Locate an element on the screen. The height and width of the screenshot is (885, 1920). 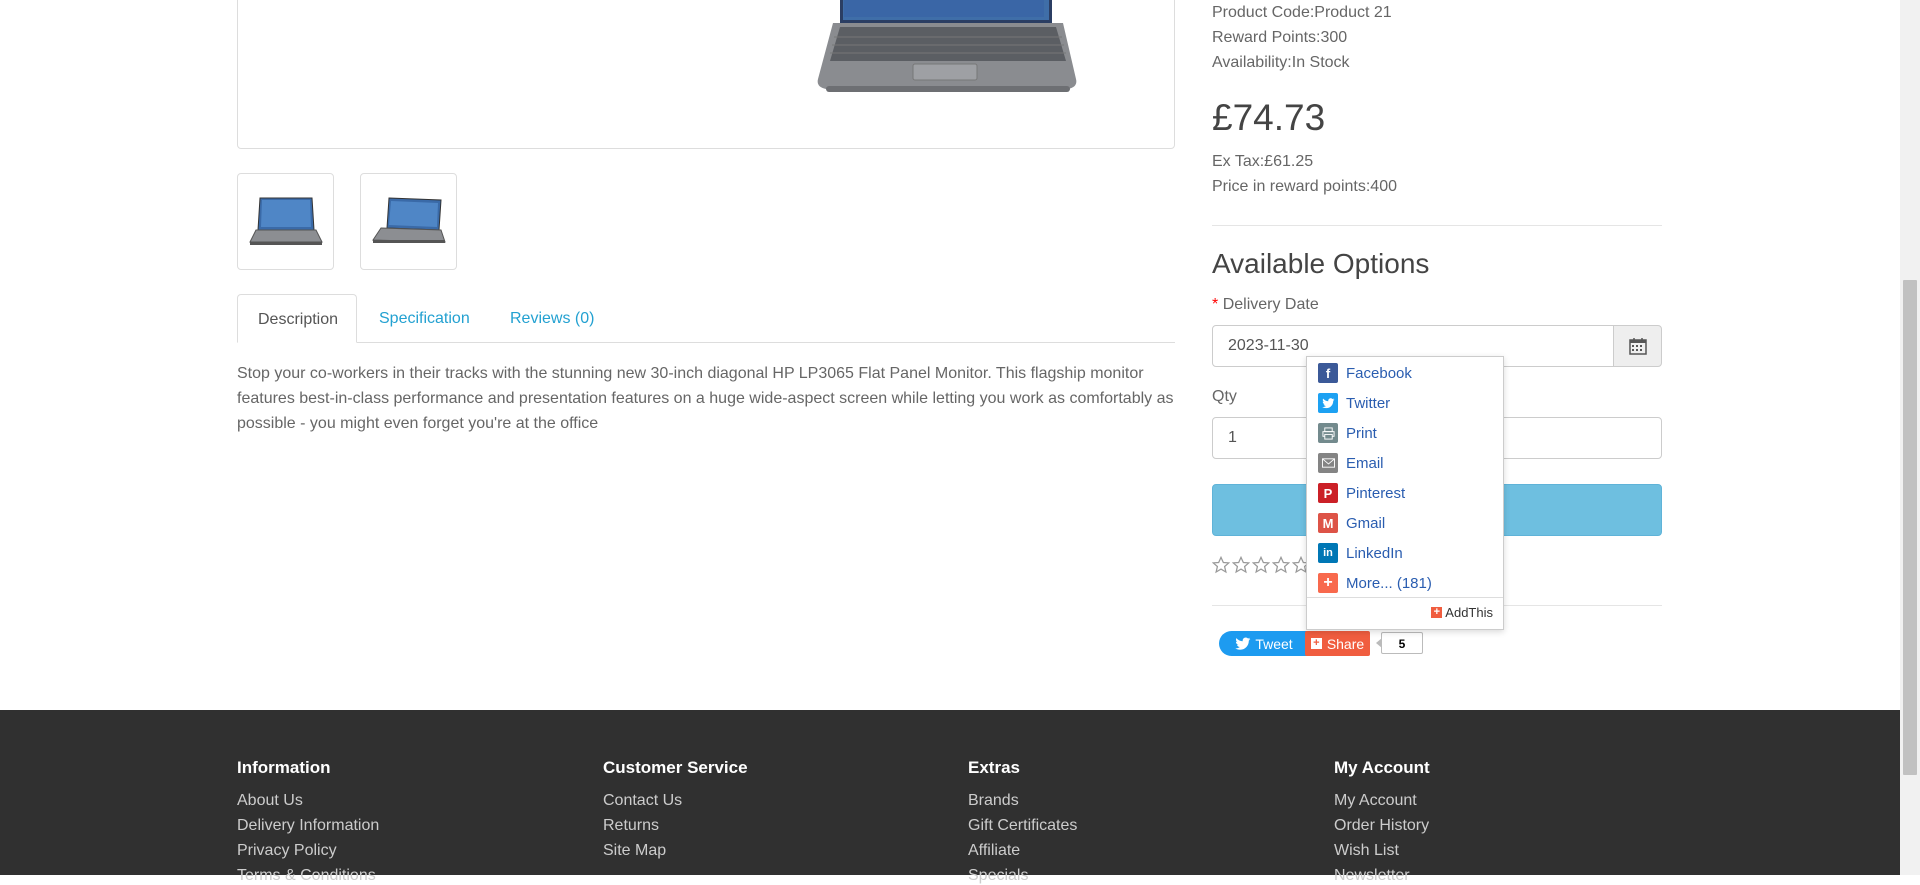
tab-reviews: Reviews (0) is located at coordinates (552, 318).